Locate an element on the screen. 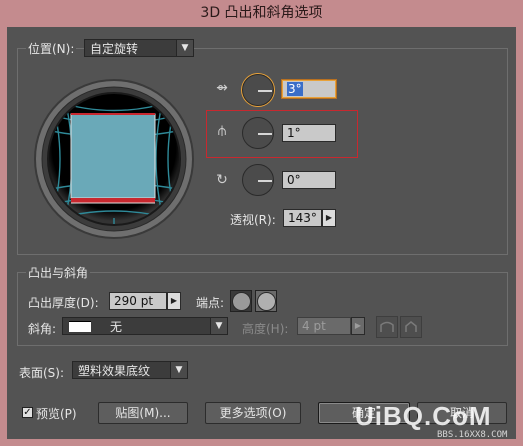  cap-on-icon is located at coordinates (241, 301).